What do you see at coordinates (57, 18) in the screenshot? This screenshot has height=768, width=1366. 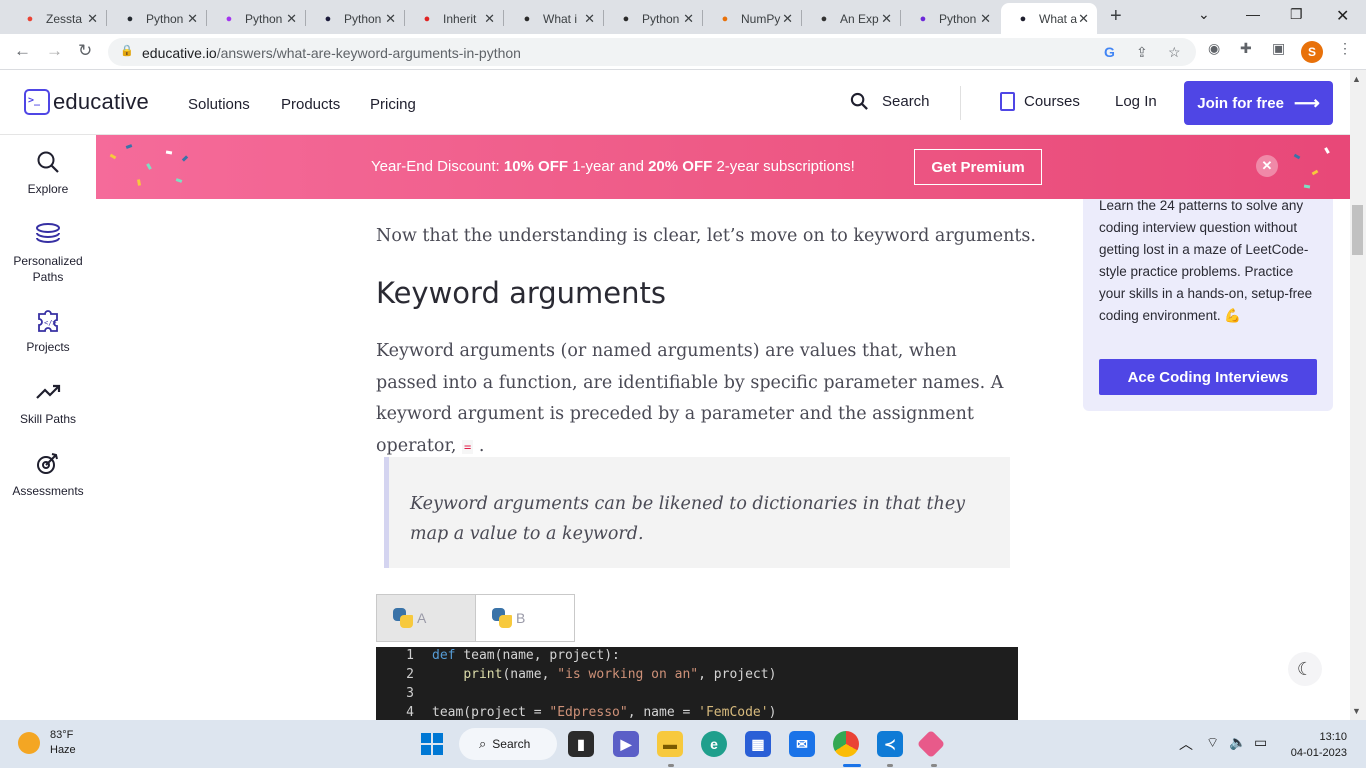 I see `browser-tab: ● Zessta ✕` at bounding box center [57, 18].